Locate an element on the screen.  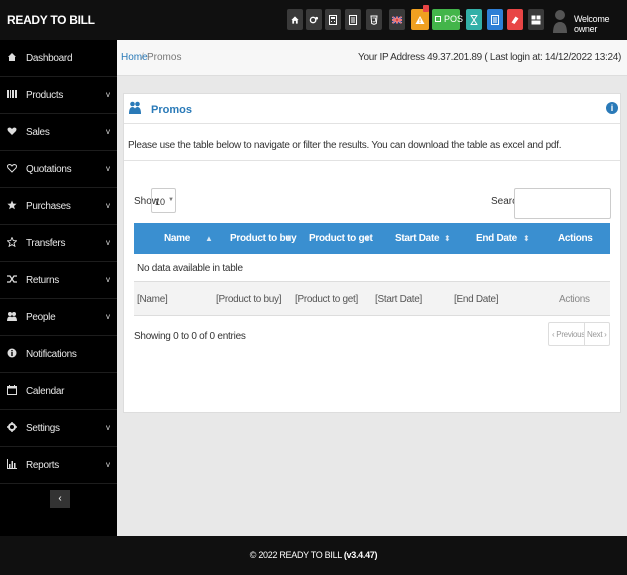
info-icon is located at coordinates (12, 353).